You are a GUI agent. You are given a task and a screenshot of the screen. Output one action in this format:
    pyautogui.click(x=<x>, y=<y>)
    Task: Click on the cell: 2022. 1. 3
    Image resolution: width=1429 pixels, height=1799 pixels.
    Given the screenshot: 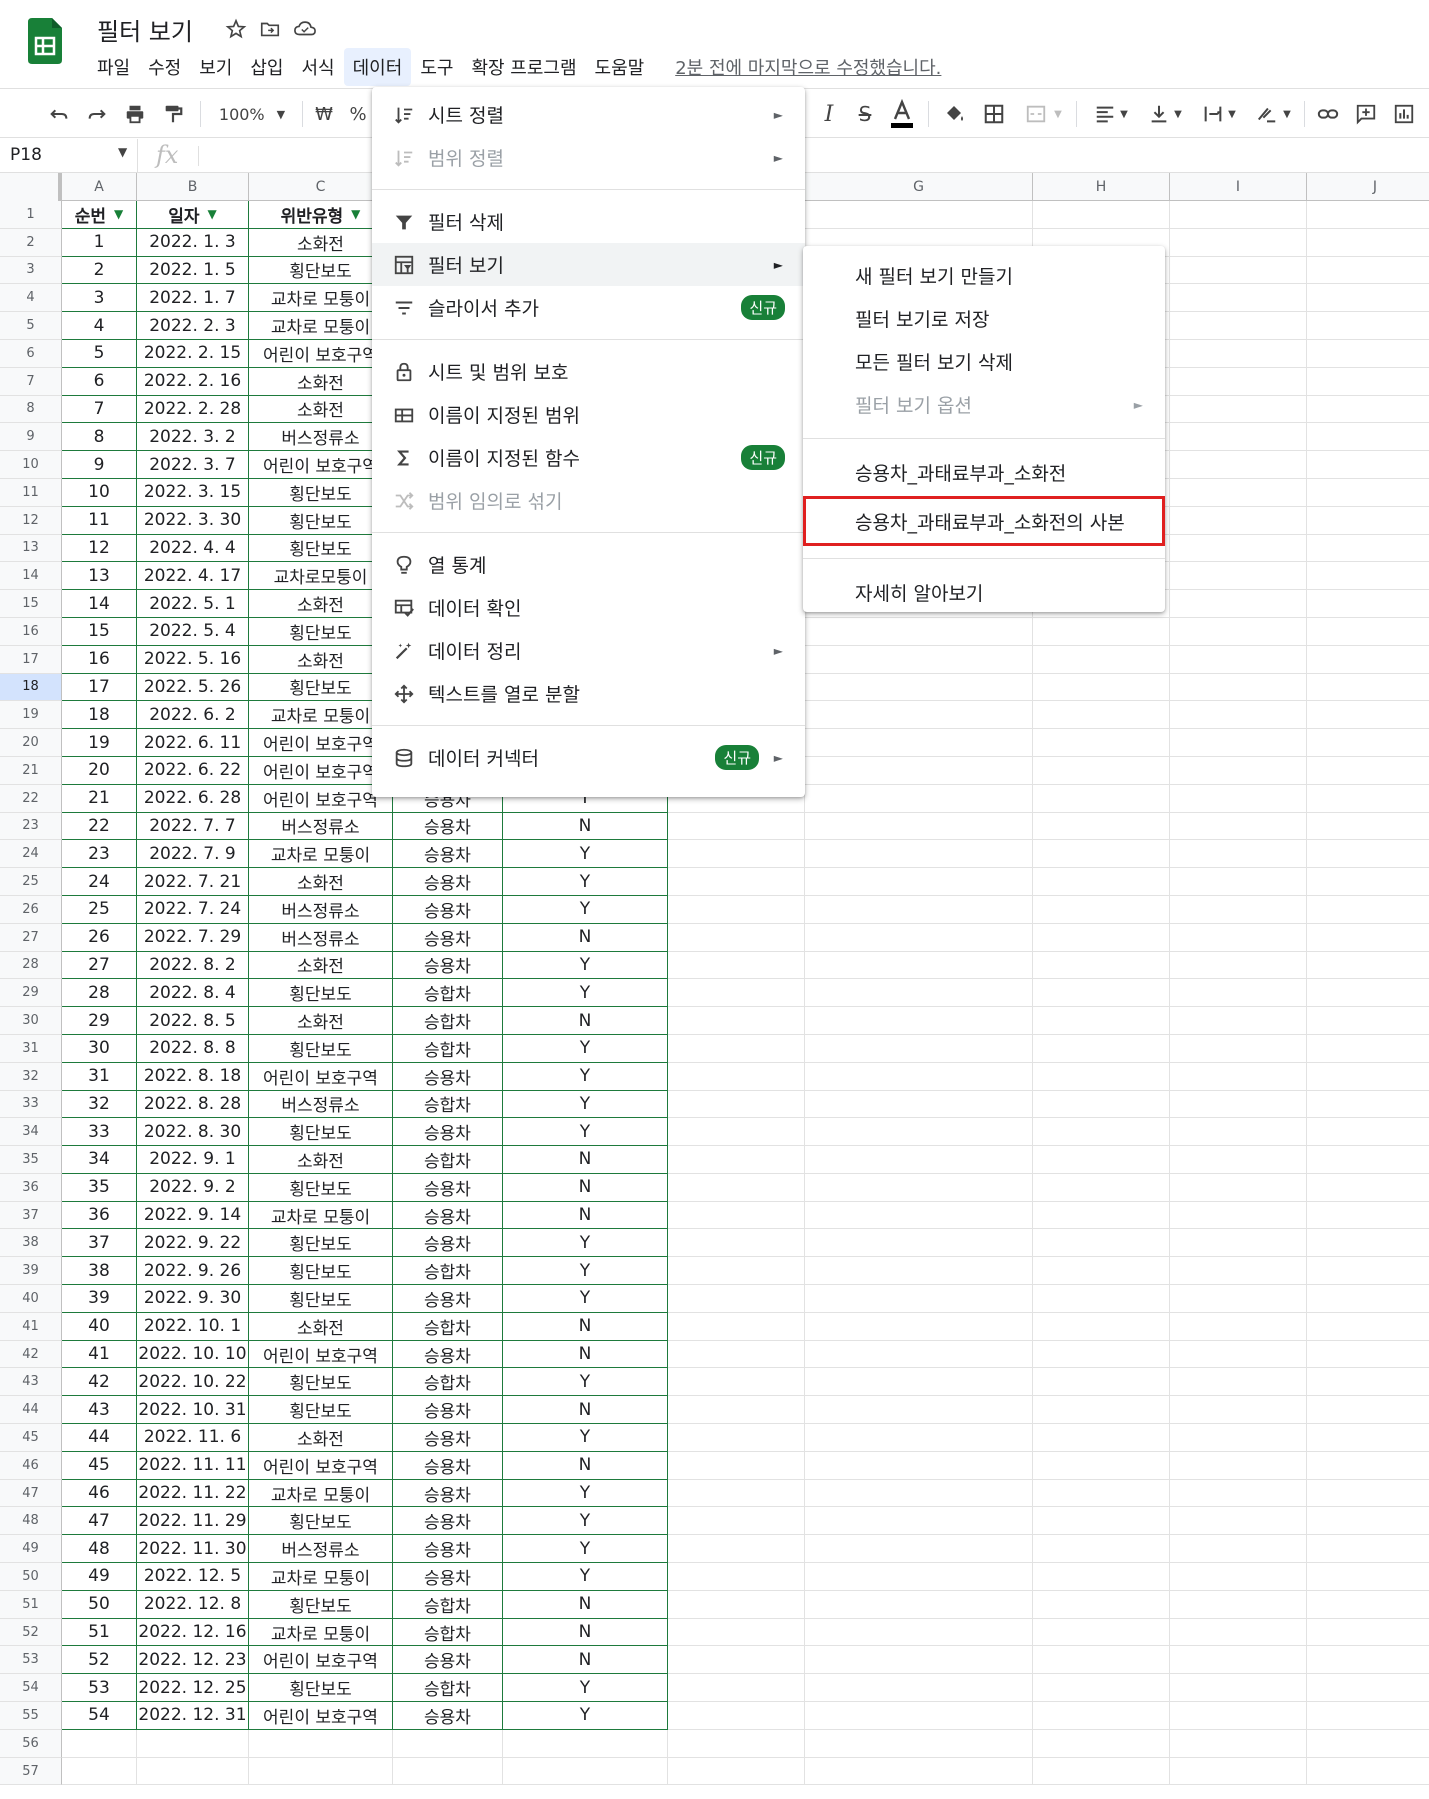 What is the action you would take?
    pyautogui.click(x=193, y=242)
    